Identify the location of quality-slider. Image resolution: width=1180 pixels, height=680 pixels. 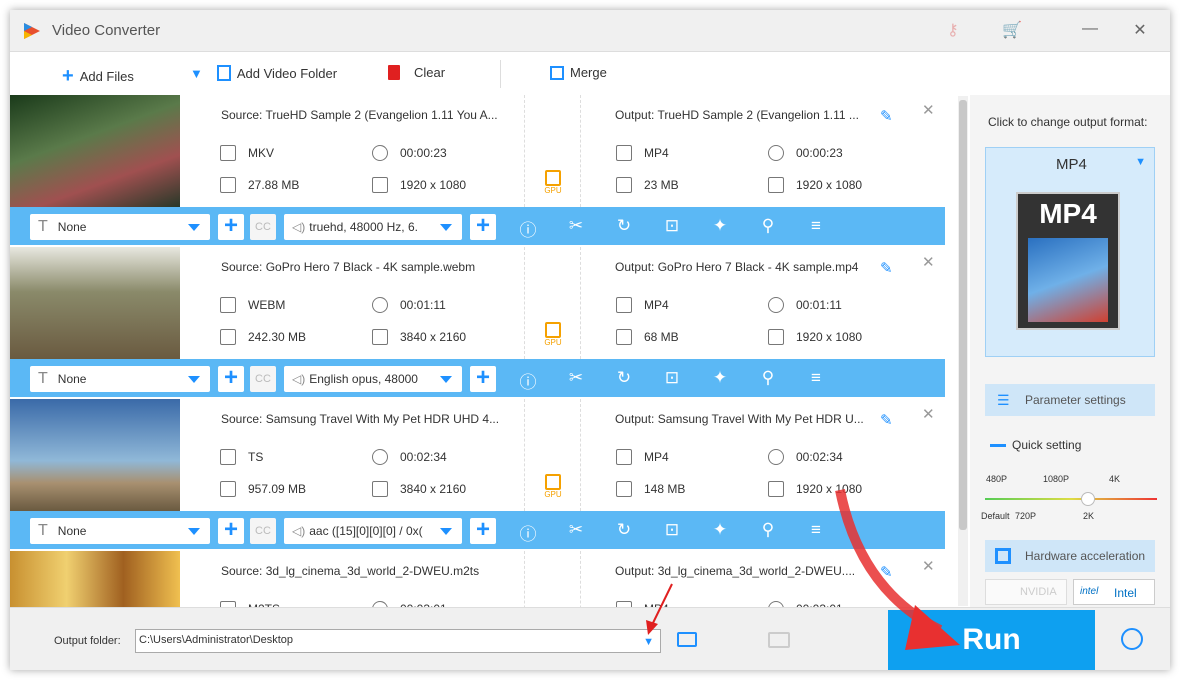
(1071, 499).